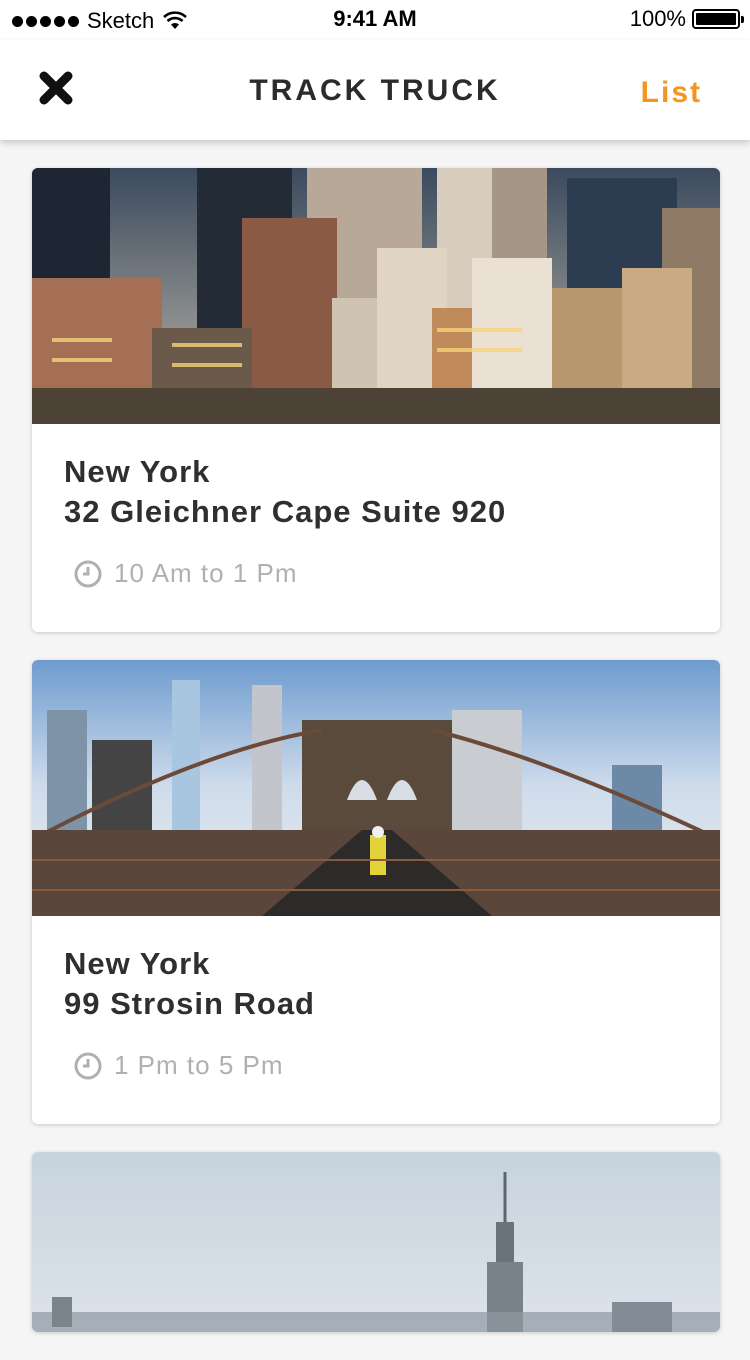  I want to click on card-content: New York 99 Strosin Road 1 Pm to 5 Pm, so click(376, 1020).